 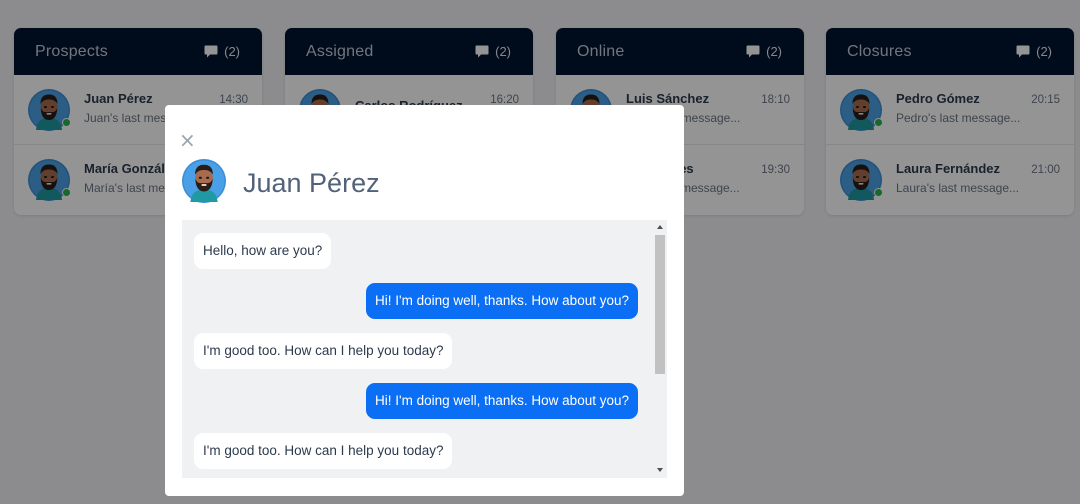 I want to click on avatar-icon, so click(x=204, y=181).